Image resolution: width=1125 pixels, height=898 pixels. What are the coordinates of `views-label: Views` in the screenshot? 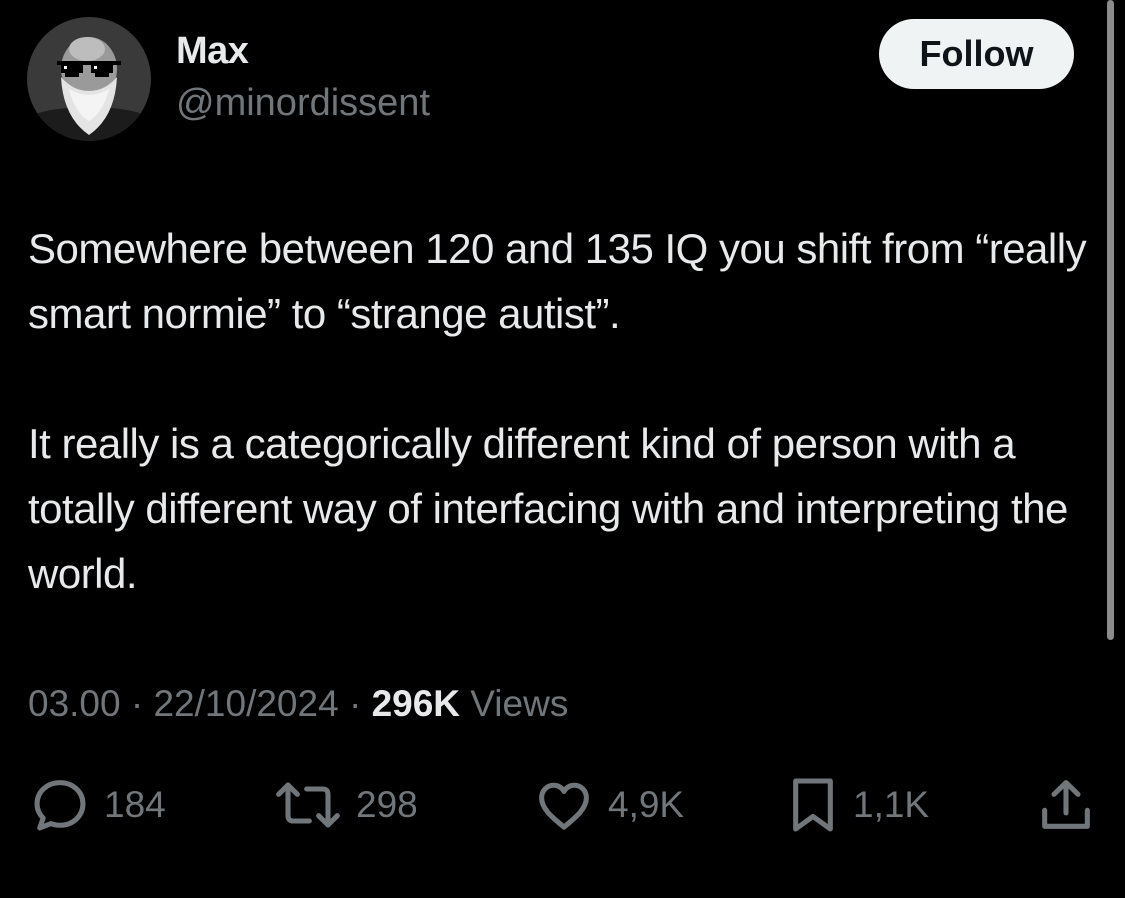 It's located at (514, 703).